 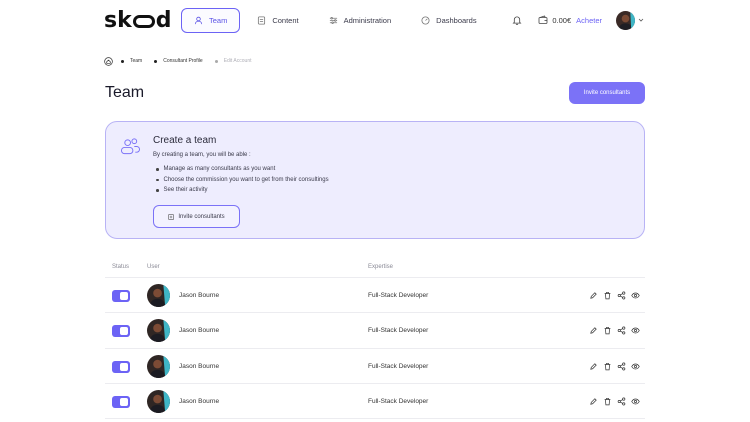 What do you see at coordinates (381, 267) in the screenshot?
I see `header-expertise: Expertise` at bounding box center [381, 267].